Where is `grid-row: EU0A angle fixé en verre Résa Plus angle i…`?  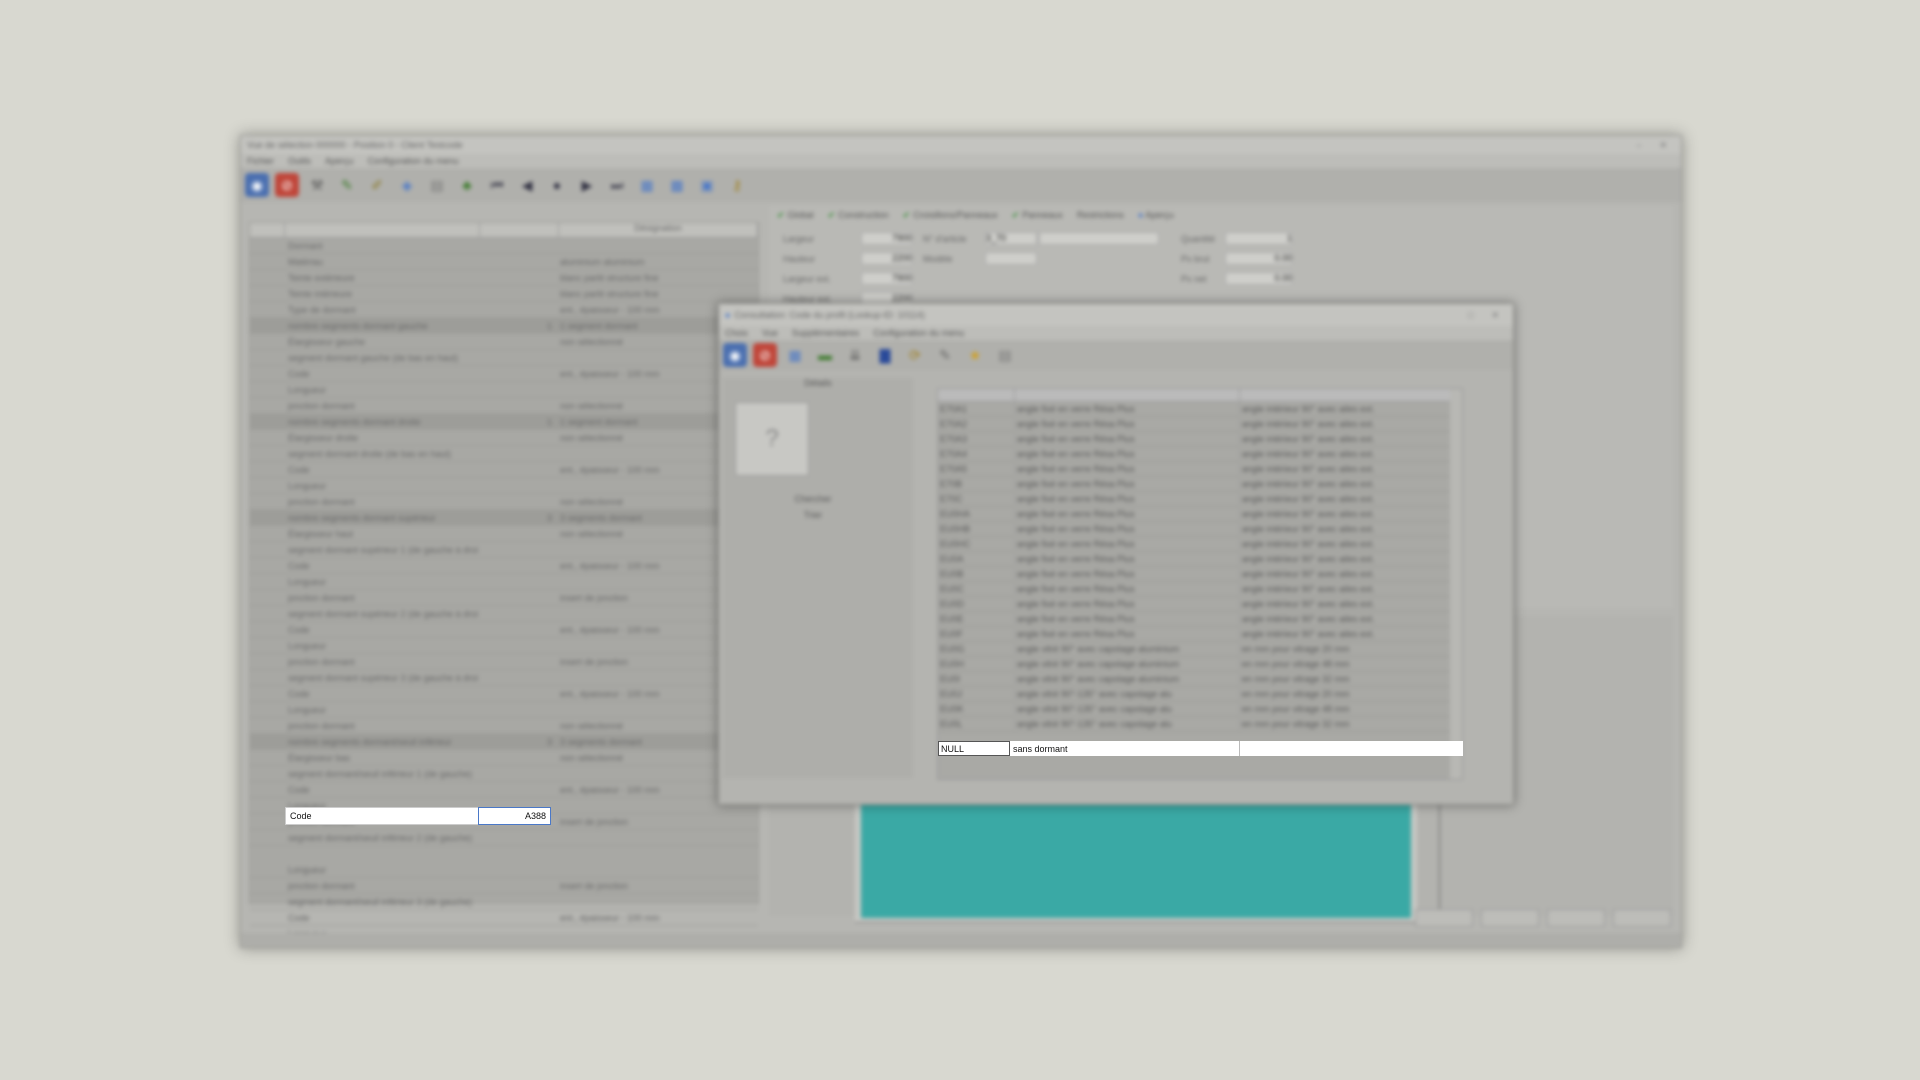
grid-row: EU0A angle fixé en verre Résa Plus angle i… is located at coordinates (1200, 559).